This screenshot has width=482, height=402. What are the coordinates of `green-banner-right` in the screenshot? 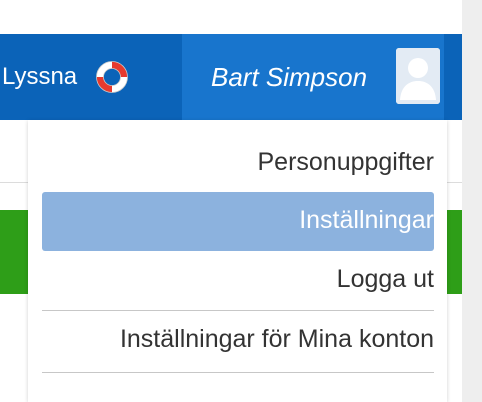 It's located at (454, 252).